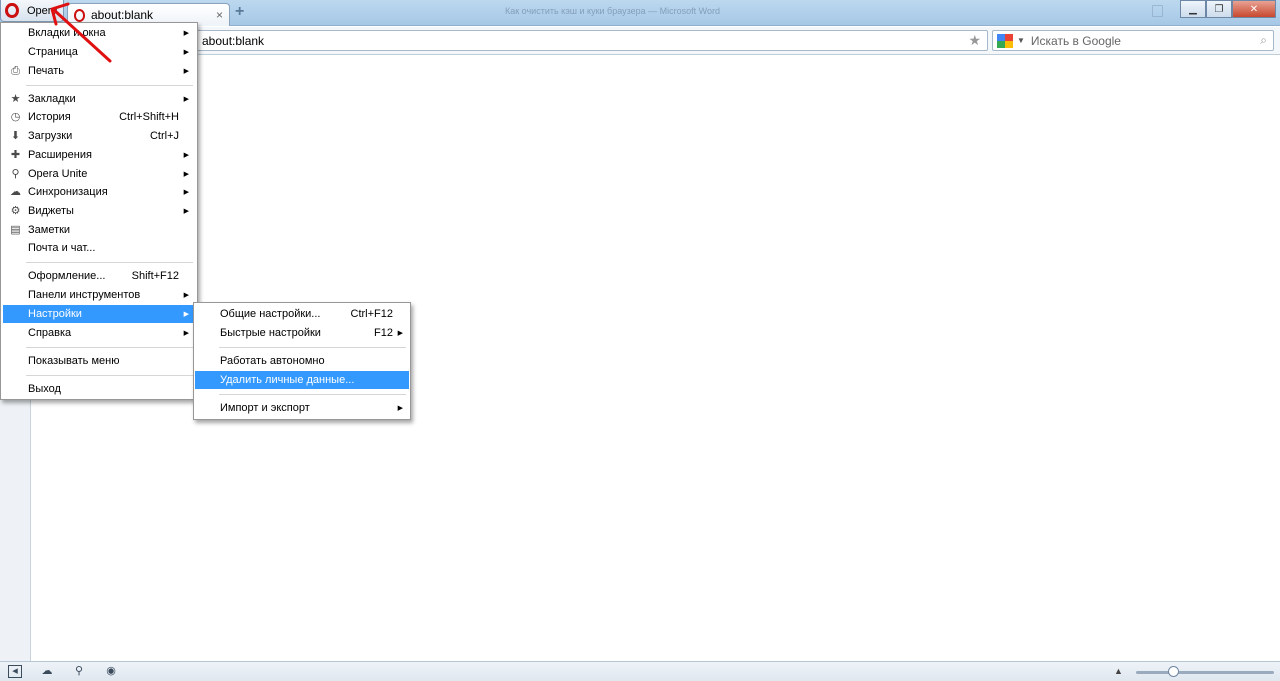  What do you see at coordinates (1263, 40) in the screenshot?
I see `search-icon: ⌕` at bounding box center [1263, 40].